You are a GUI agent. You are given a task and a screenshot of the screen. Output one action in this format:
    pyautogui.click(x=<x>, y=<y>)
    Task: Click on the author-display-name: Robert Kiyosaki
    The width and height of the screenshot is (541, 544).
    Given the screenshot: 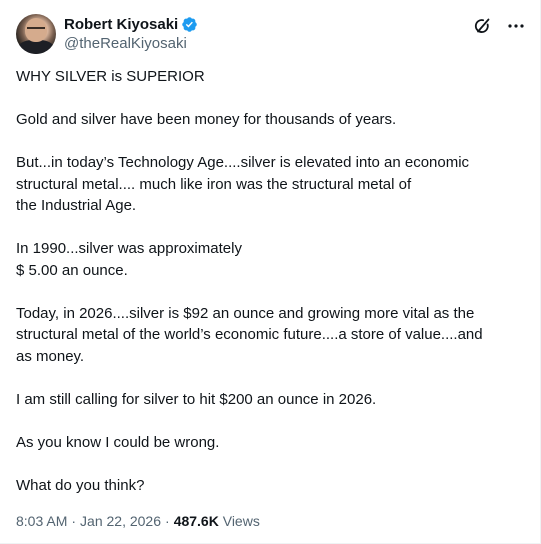 What is the action you would take?
    pyautogui.click(x=121, y=24)
    